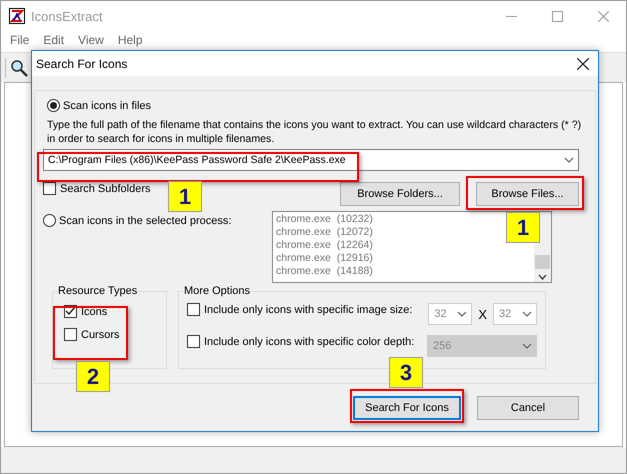 The image size is (627, 474). What do you see at coordinates (217, 291) in the screenshot?
I see `group-title: More Options` at bounding box center [217, 291].